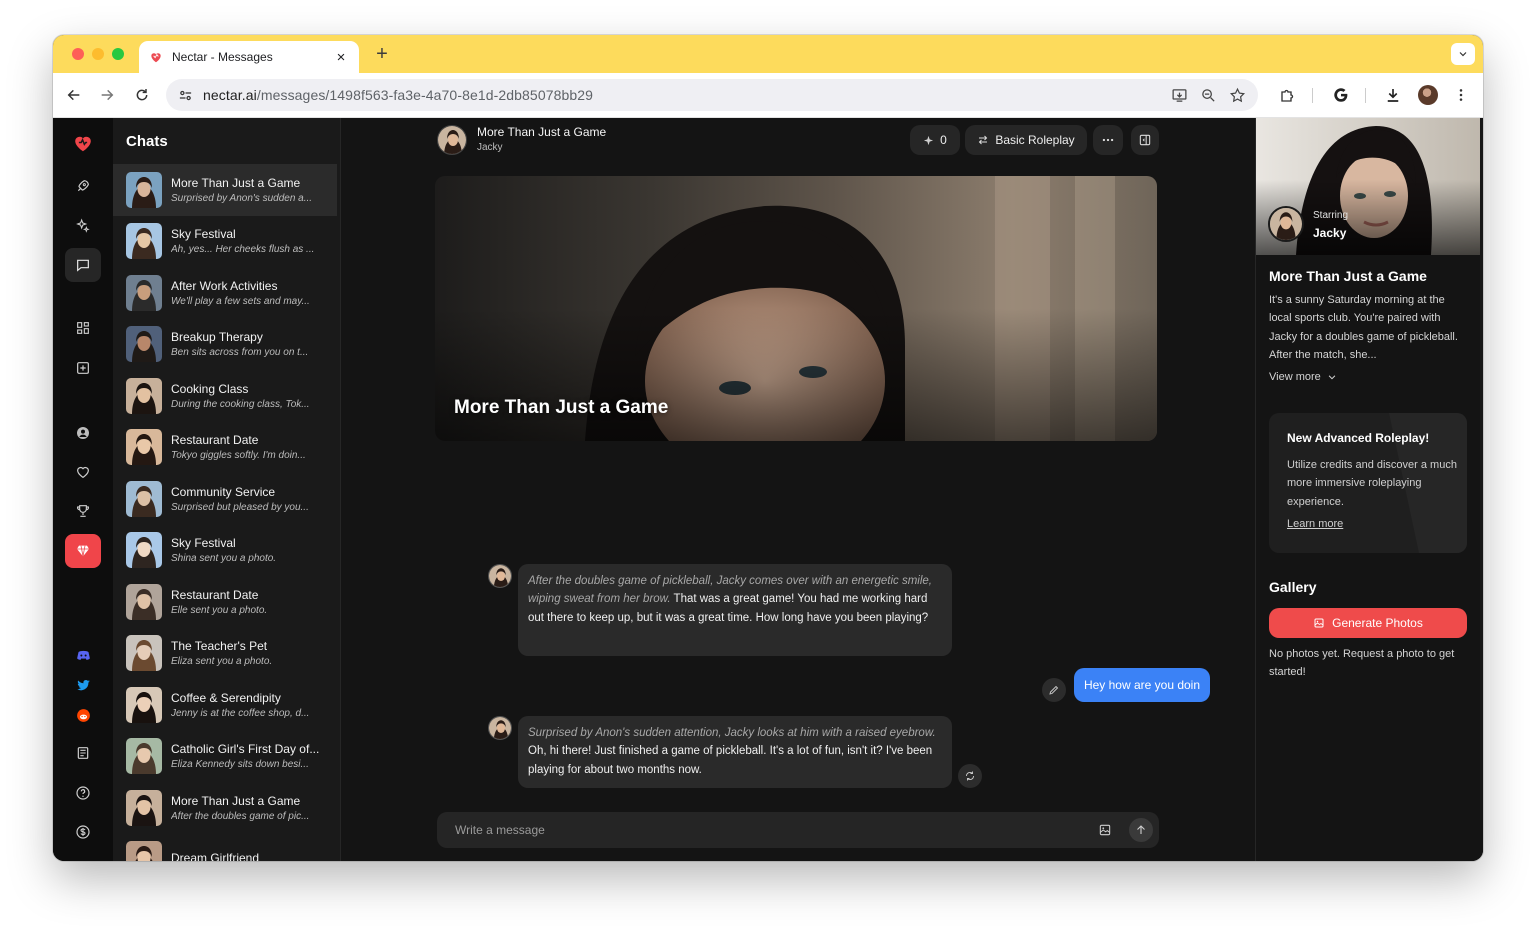 The height and width of the screenshot is (932, 1536). What do you see at coordinates (83, 433) in the screenshot?
I see `nav-profile` at bounding box center [83, 433].